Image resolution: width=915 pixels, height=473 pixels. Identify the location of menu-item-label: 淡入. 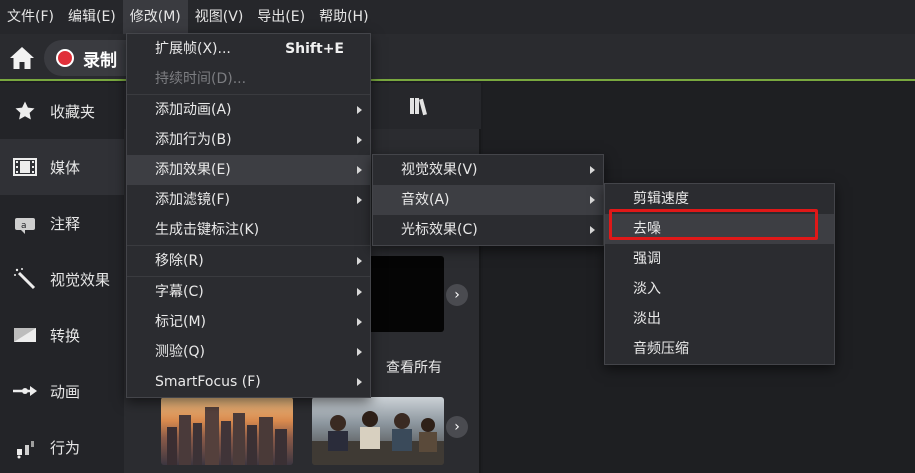
(647, 289).